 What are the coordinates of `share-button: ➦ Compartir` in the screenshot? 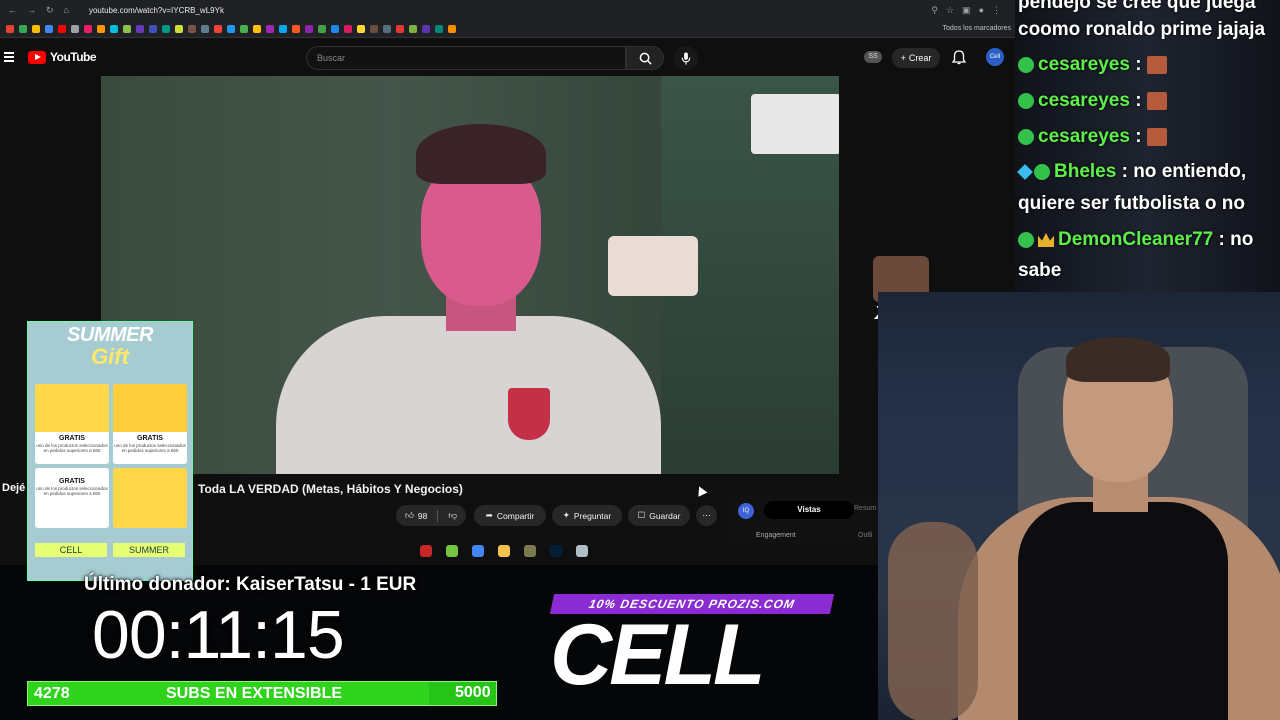 It's located at (510, 515).